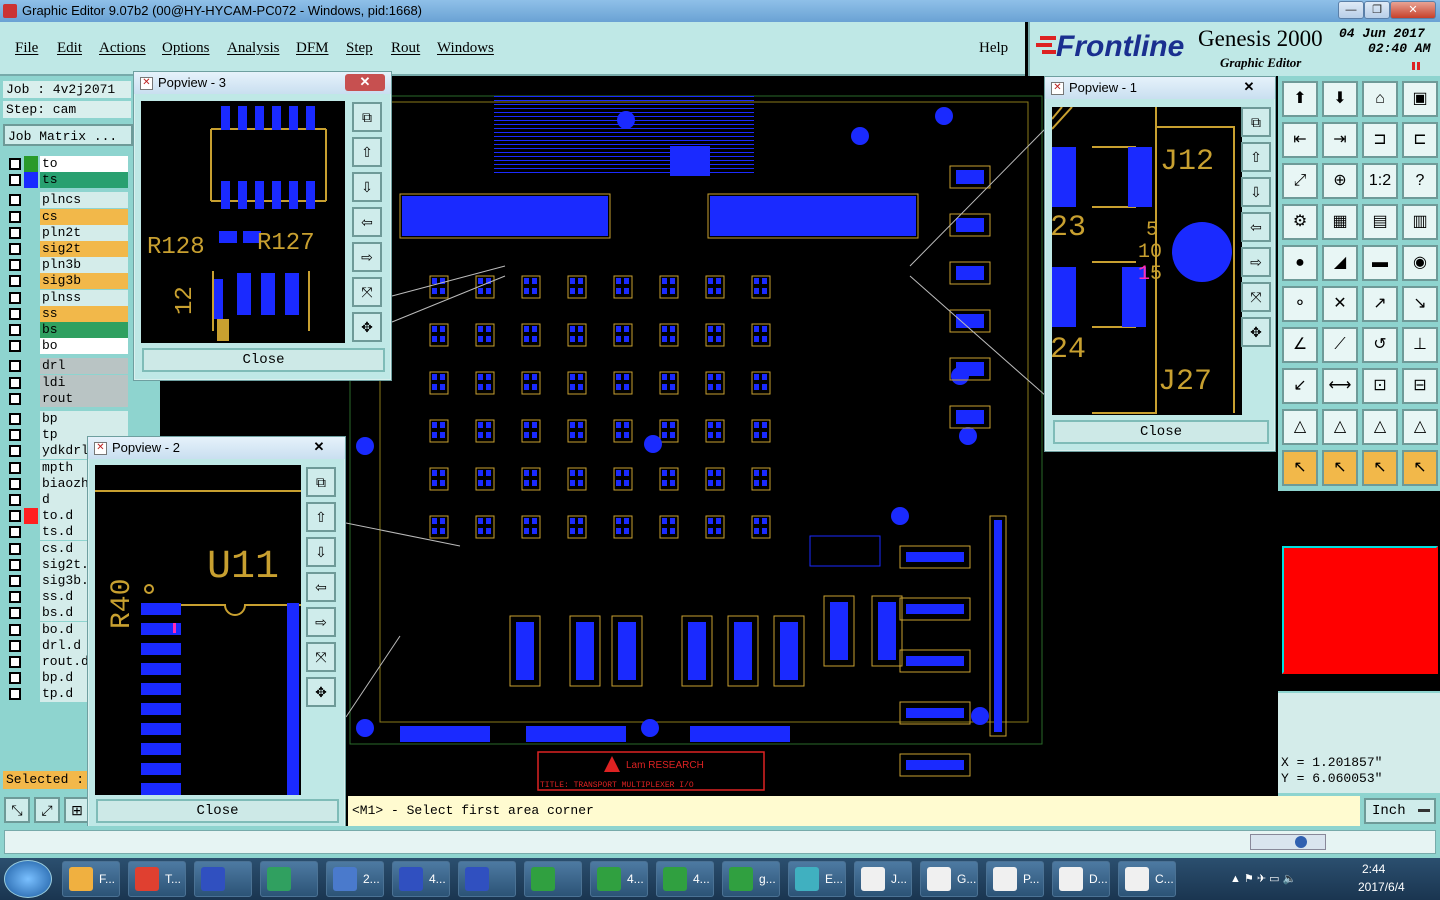 Image resolution: width=1440 pixels, height=900 pixels. I want to click on tool-button-icon: ▥, so click(1420, 222).